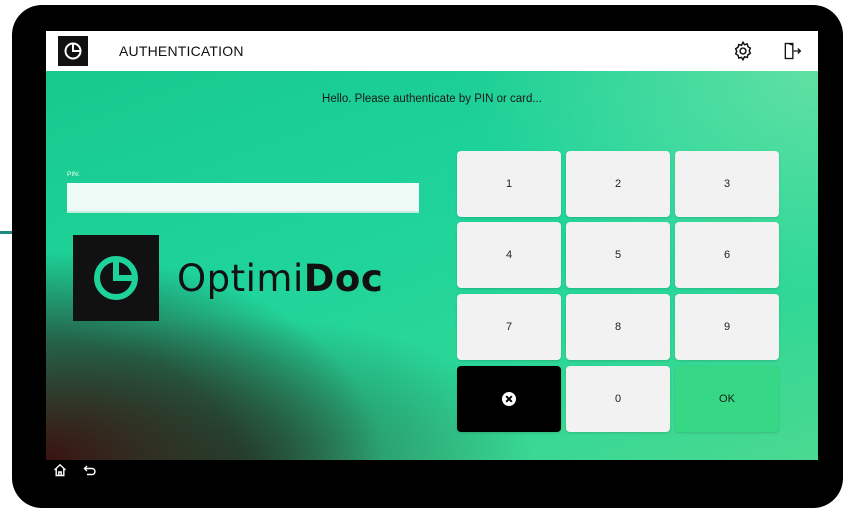 This screenshot has width=845, height=511. Describe the element at coordinates (618, 399) in the screenshot. I see `key-0: 0` at that location.